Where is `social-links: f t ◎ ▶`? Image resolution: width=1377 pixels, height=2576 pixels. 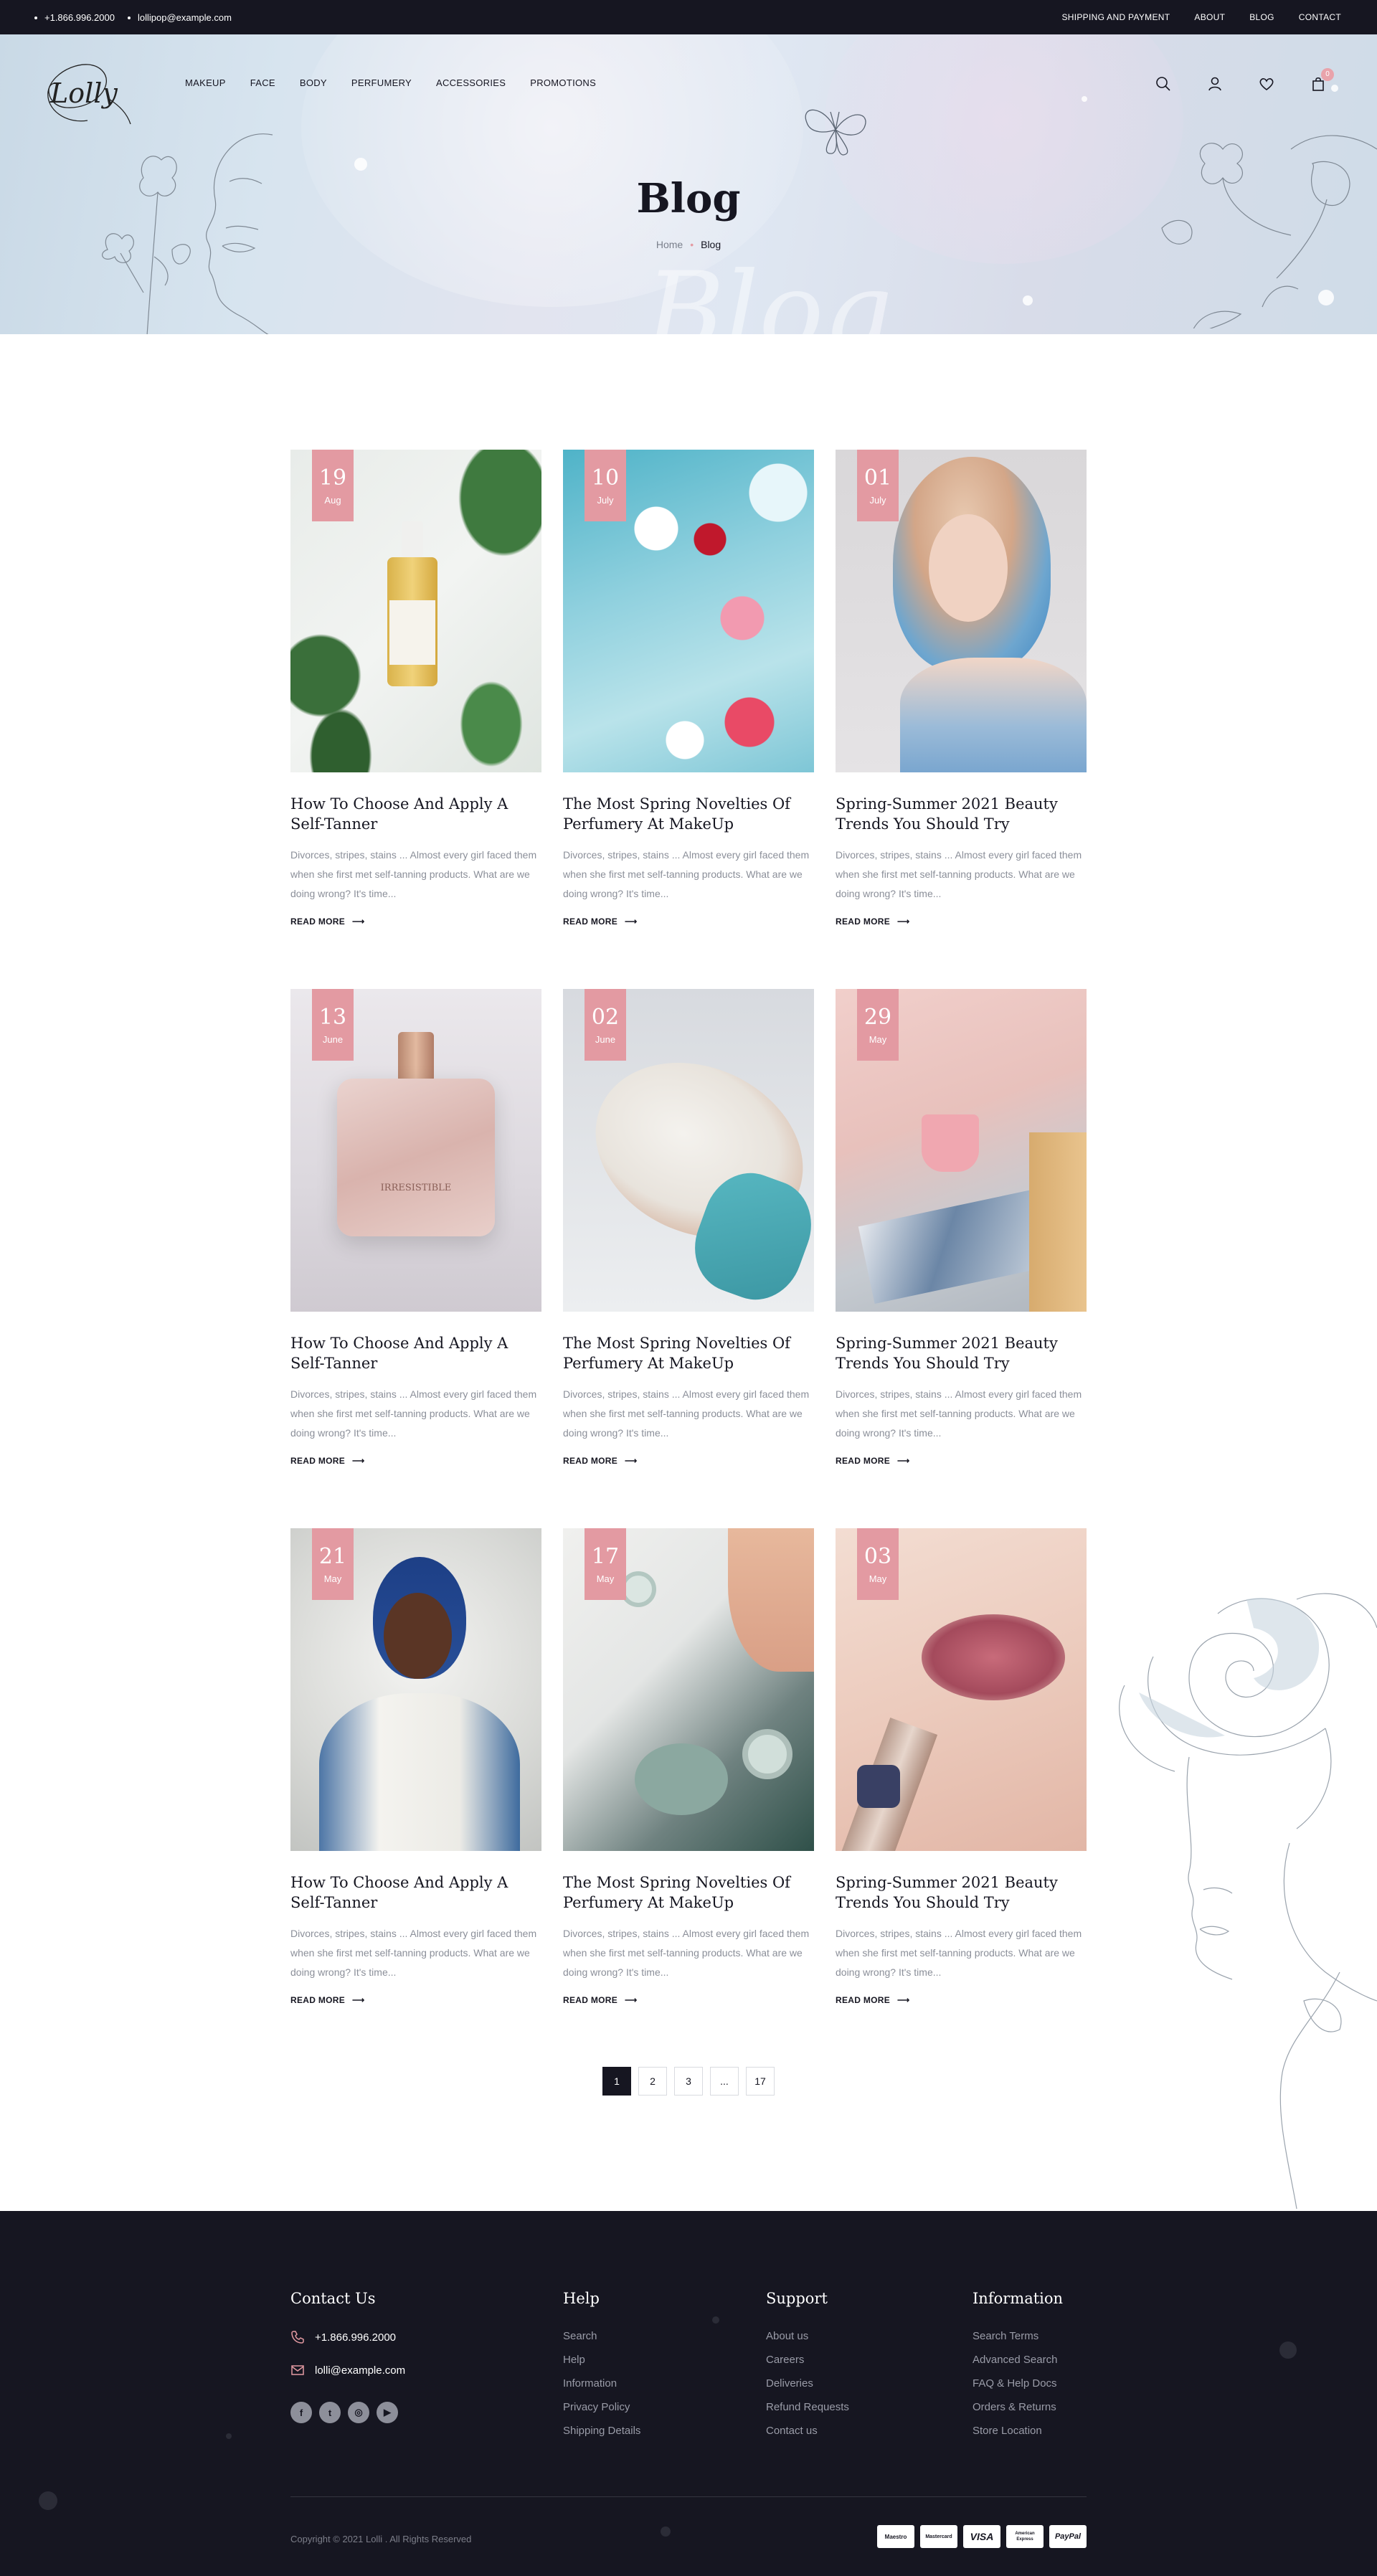 social-links: f t ◎ ▶ is located at coordinates (347, 2412).